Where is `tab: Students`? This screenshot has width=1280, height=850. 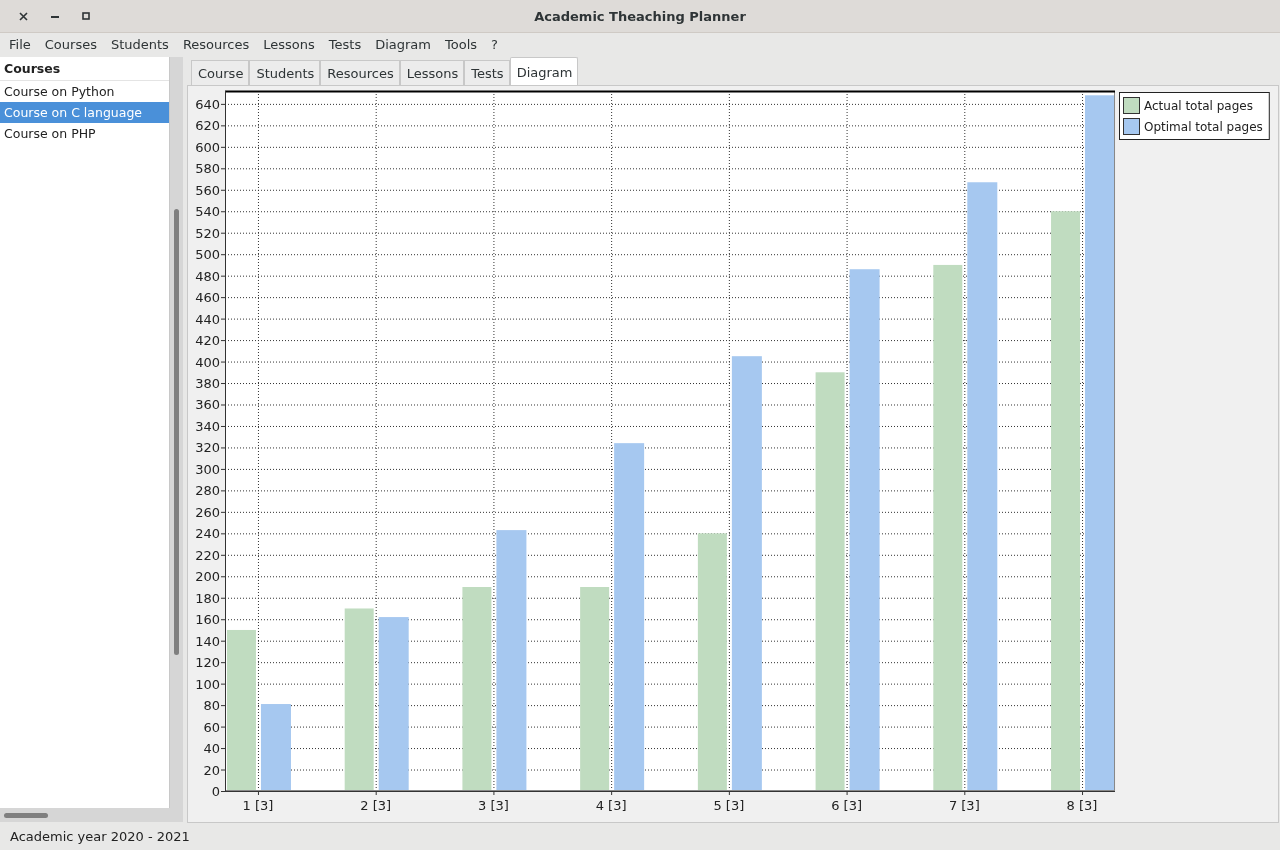 tab: Students is located at coordinates (285, 72).